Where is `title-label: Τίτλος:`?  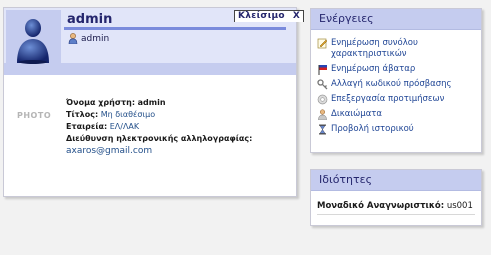 title-label: Τίτλος: is located at coordinates (82, 114).